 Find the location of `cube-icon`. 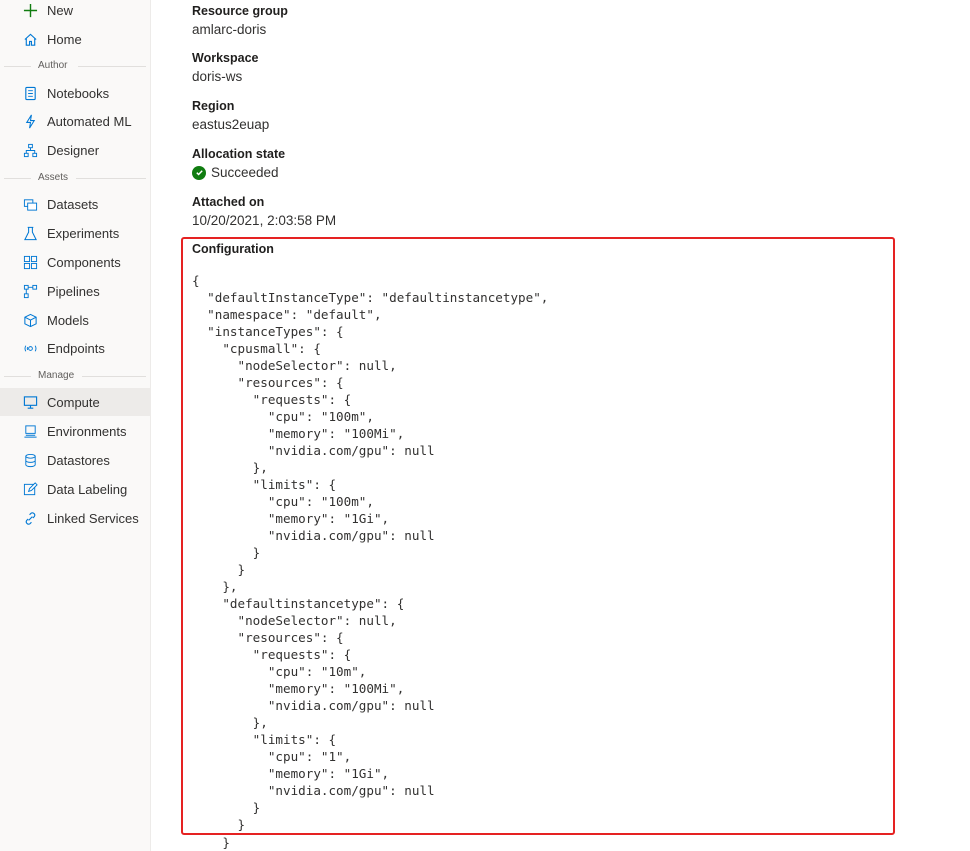

cube-icon is located at coordinates (30, 320).